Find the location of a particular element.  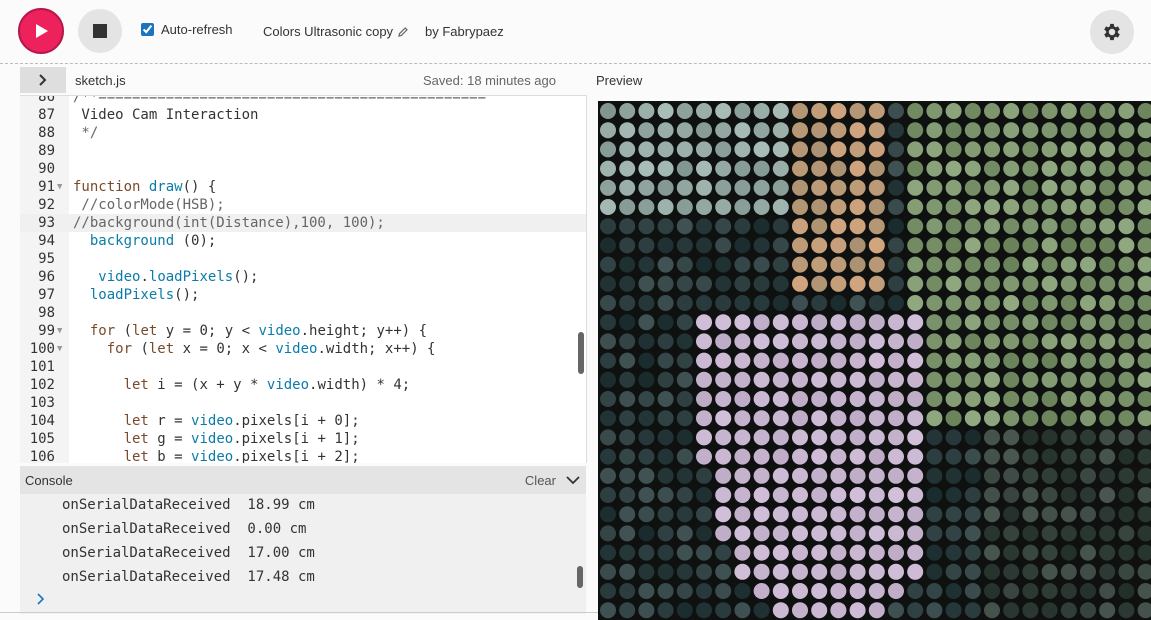

stop-button is located at coordinates (100, 31).